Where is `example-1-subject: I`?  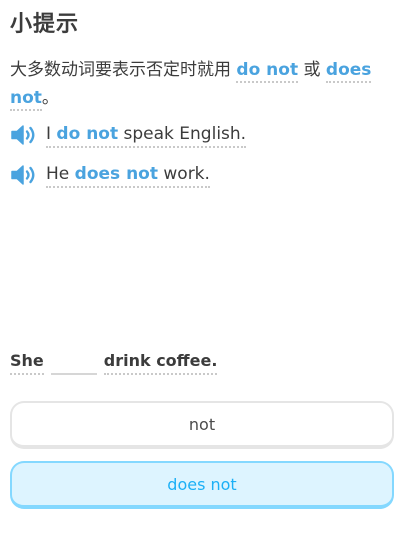 example-1-subject: I is located at coordinates (51, 133).